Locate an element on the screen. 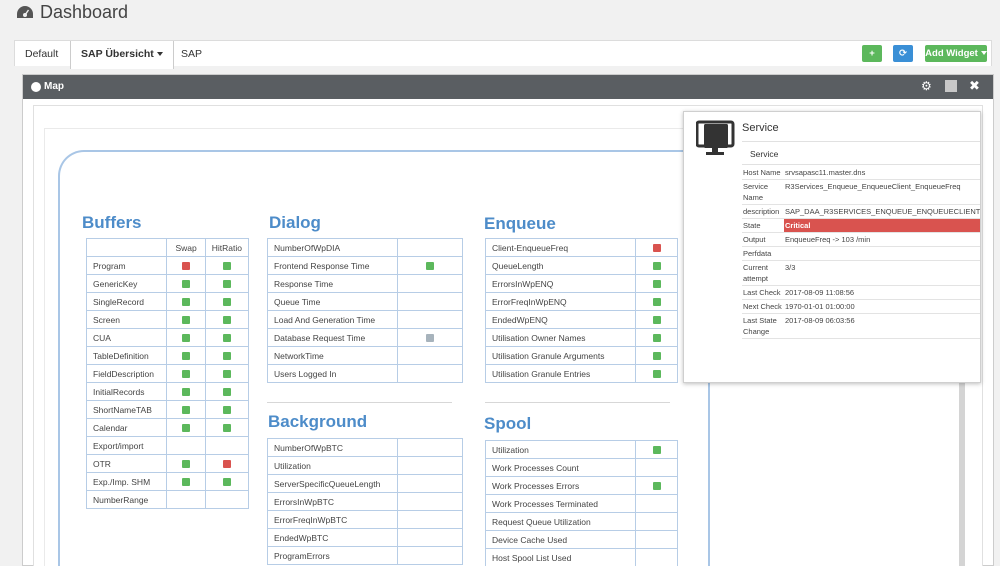 Image resolution: width=1000 pixels, height=566 pixels. add-widget-button: Add Widget is located at coordinates (956, 53).